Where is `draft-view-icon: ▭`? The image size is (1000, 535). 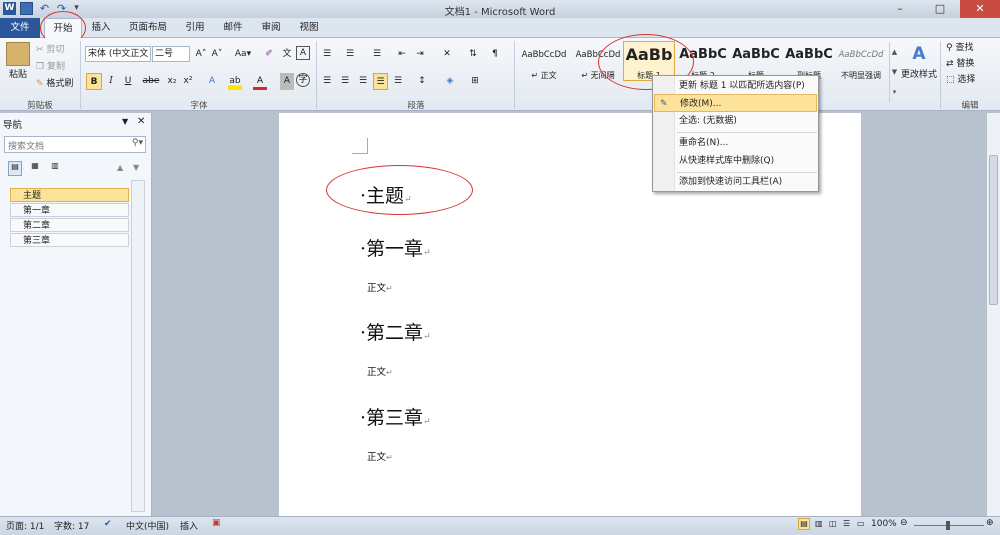 draft-view-icon: ▭ is located at coordinates (861, 523).